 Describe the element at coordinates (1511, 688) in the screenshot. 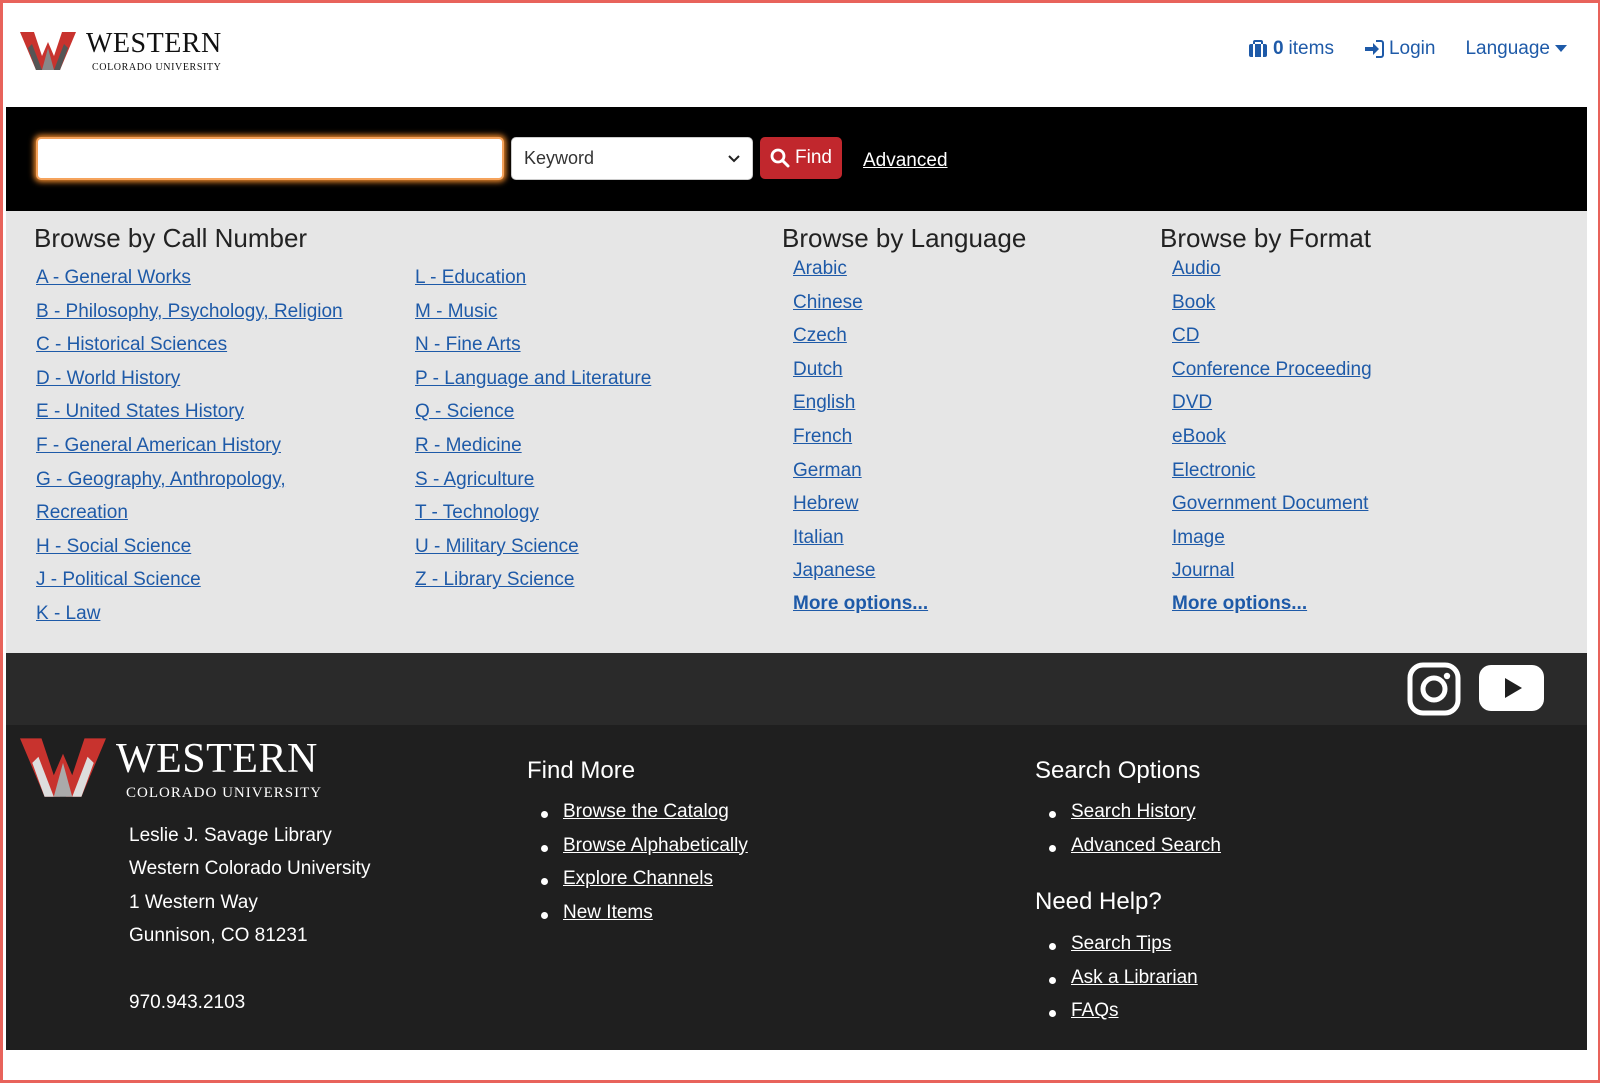

I see `youtube-icon` at that location.